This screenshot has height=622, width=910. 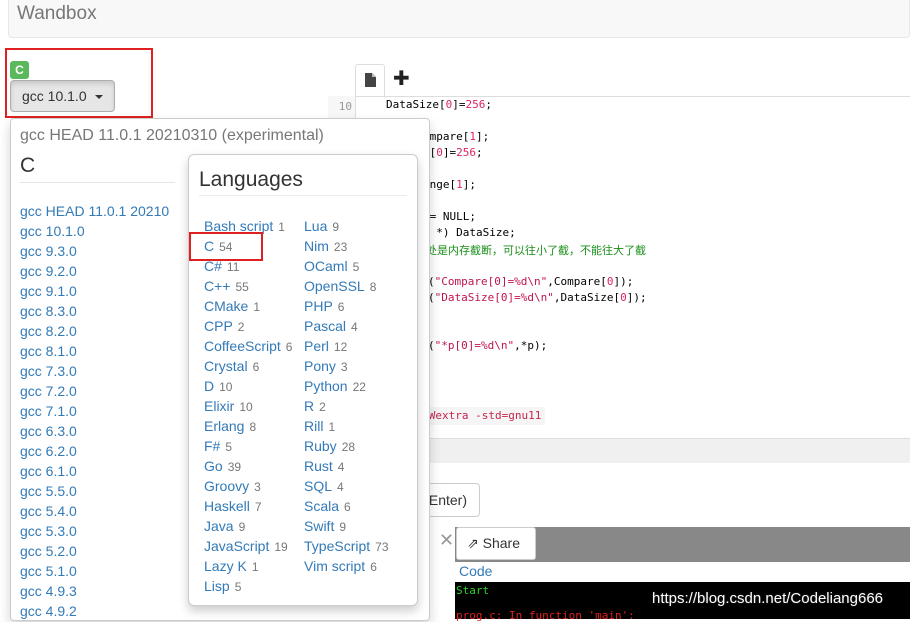 I want to click on compiler-list-item: gcc 8.3.0, so click(x=95, y=311).